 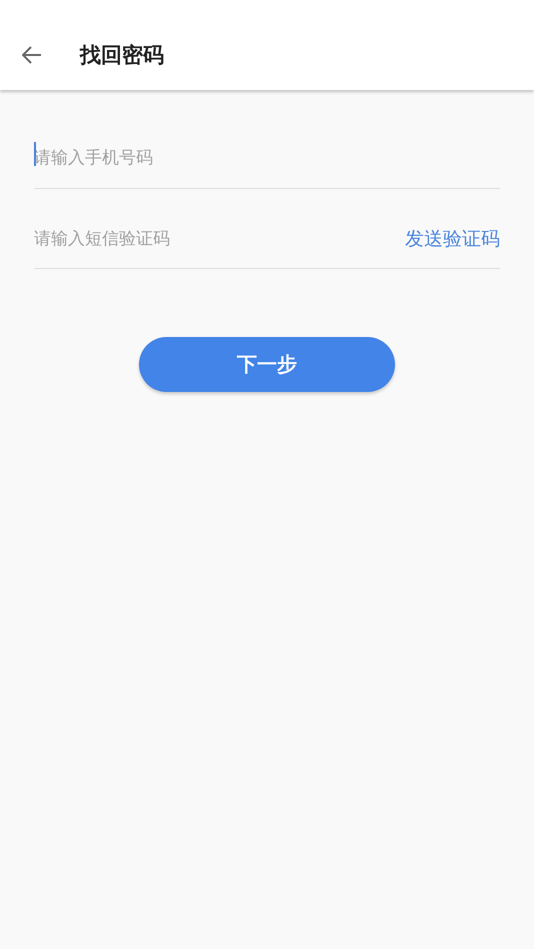 I want to click on back-arrow-icon, so click(x=32, y=55).